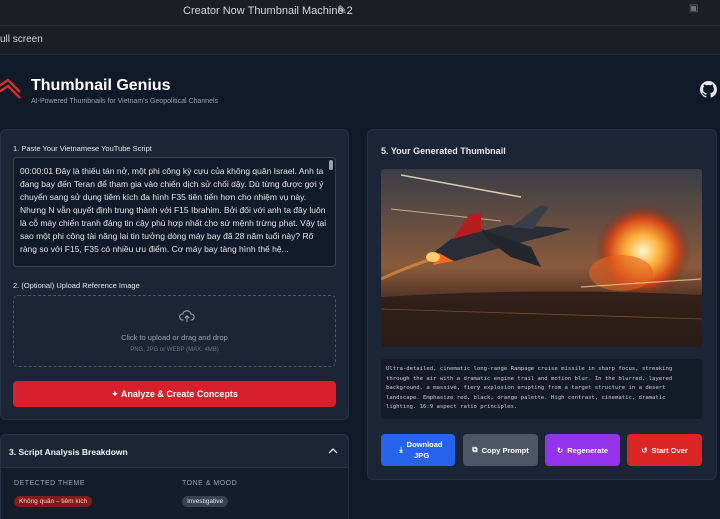 The image size is (720, 519). What do you see at coordinates (360, 13) in the screenshot?
I see `window-titlebar: Creator Now Thumbnail Machine 2 ✎ ▣` at bounding box center [360, 13].